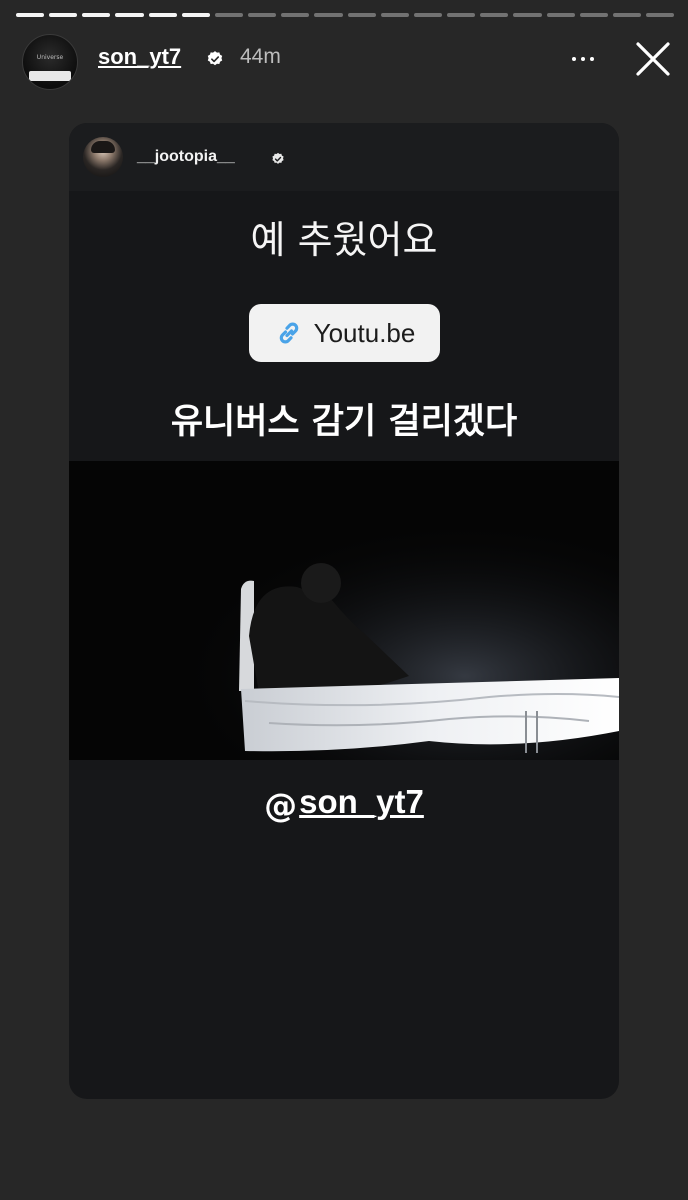 The image size is (688, 1200). Describe the element at coordinates (50, 57) in the screenshot. I see `avatar-caption: Universe` at that location.